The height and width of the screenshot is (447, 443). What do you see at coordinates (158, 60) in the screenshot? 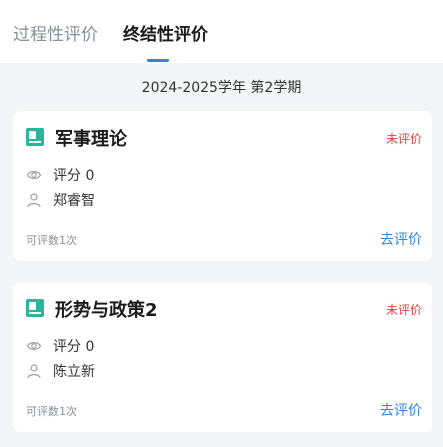
I see `active-tab-indicator` at bounding box center [158, 60].